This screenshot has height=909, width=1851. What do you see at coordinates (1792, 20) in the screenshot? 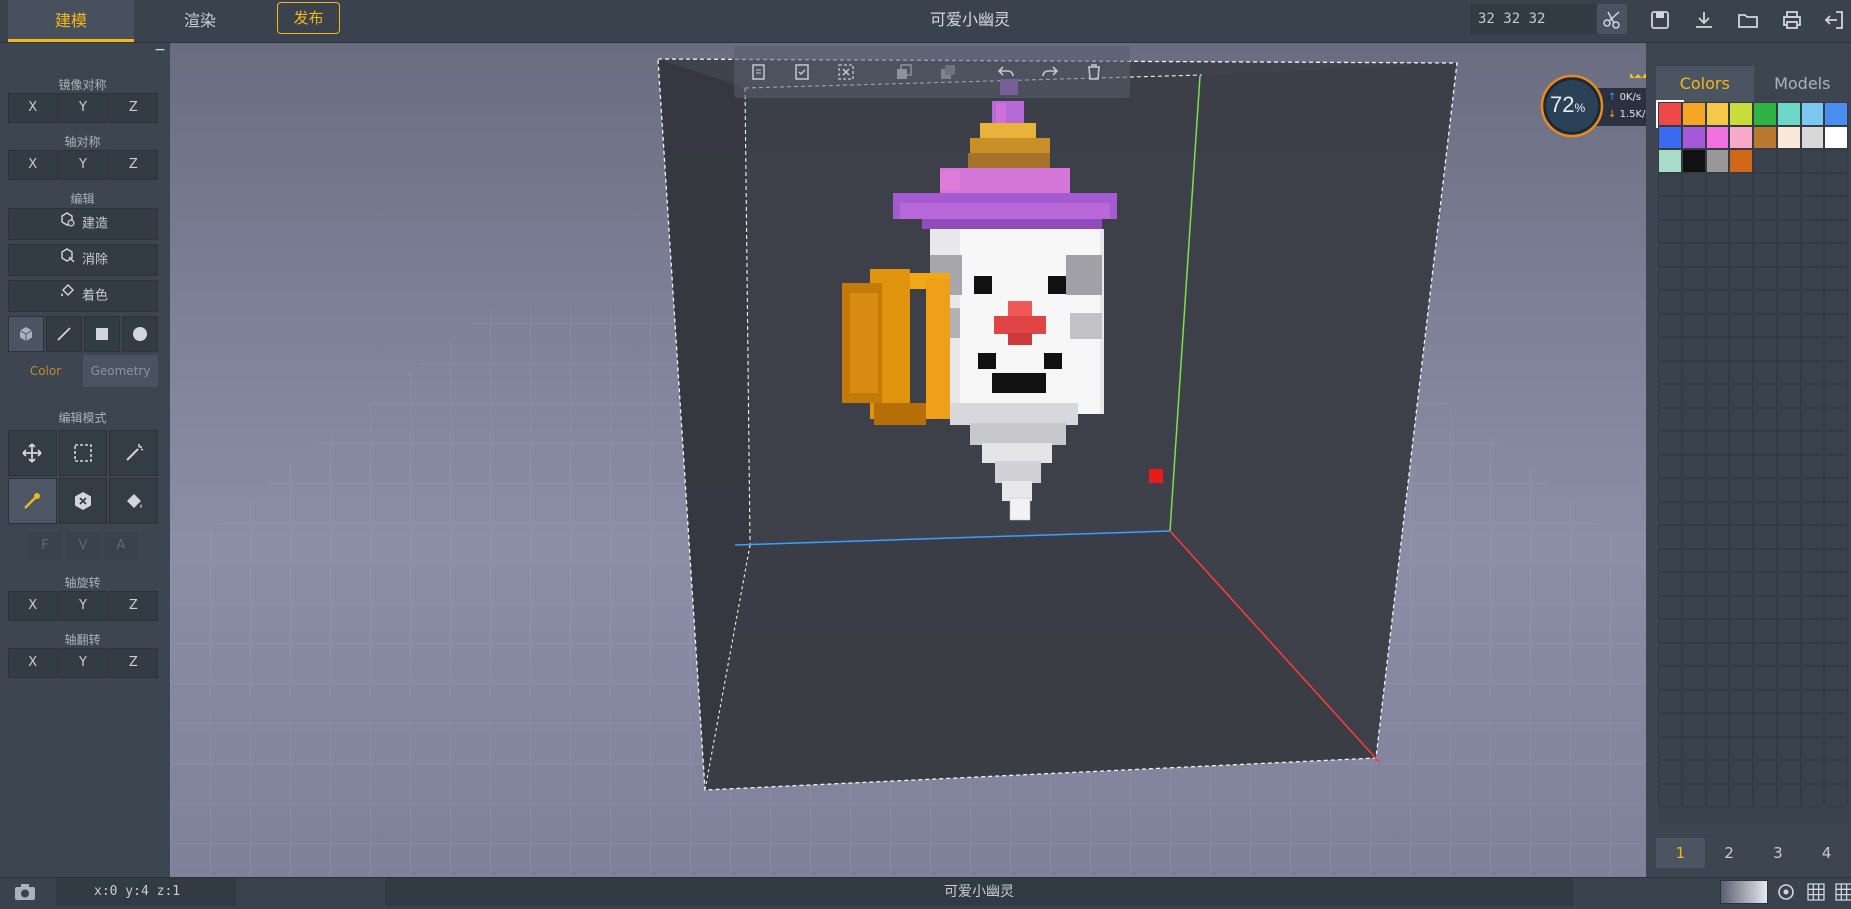
I see `print-button` at bounding box center [1792, 20].